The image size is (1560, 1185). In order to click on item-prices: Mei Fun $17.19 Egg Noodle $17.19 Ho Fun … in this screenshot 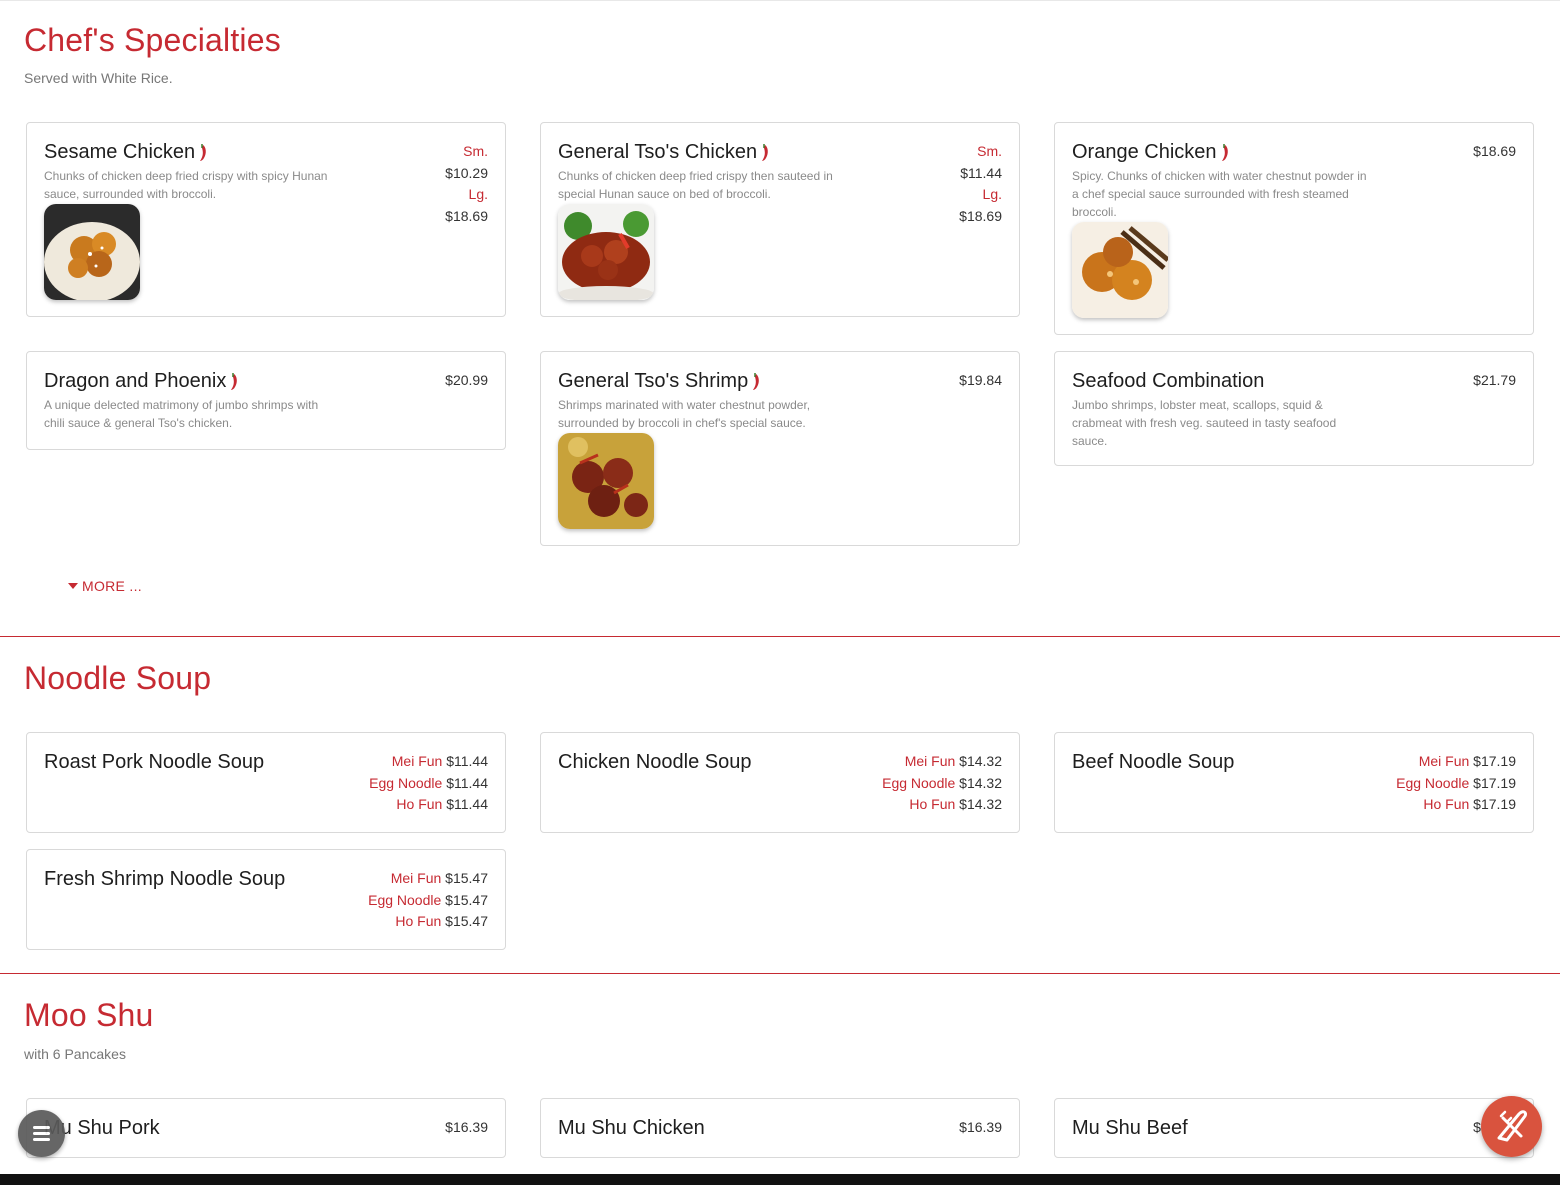, I will do `click(1456, 783)`.